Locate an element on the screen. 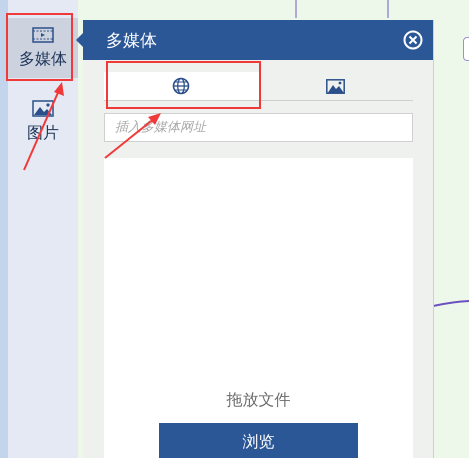  film-icon is located at coordinates (43, 34).